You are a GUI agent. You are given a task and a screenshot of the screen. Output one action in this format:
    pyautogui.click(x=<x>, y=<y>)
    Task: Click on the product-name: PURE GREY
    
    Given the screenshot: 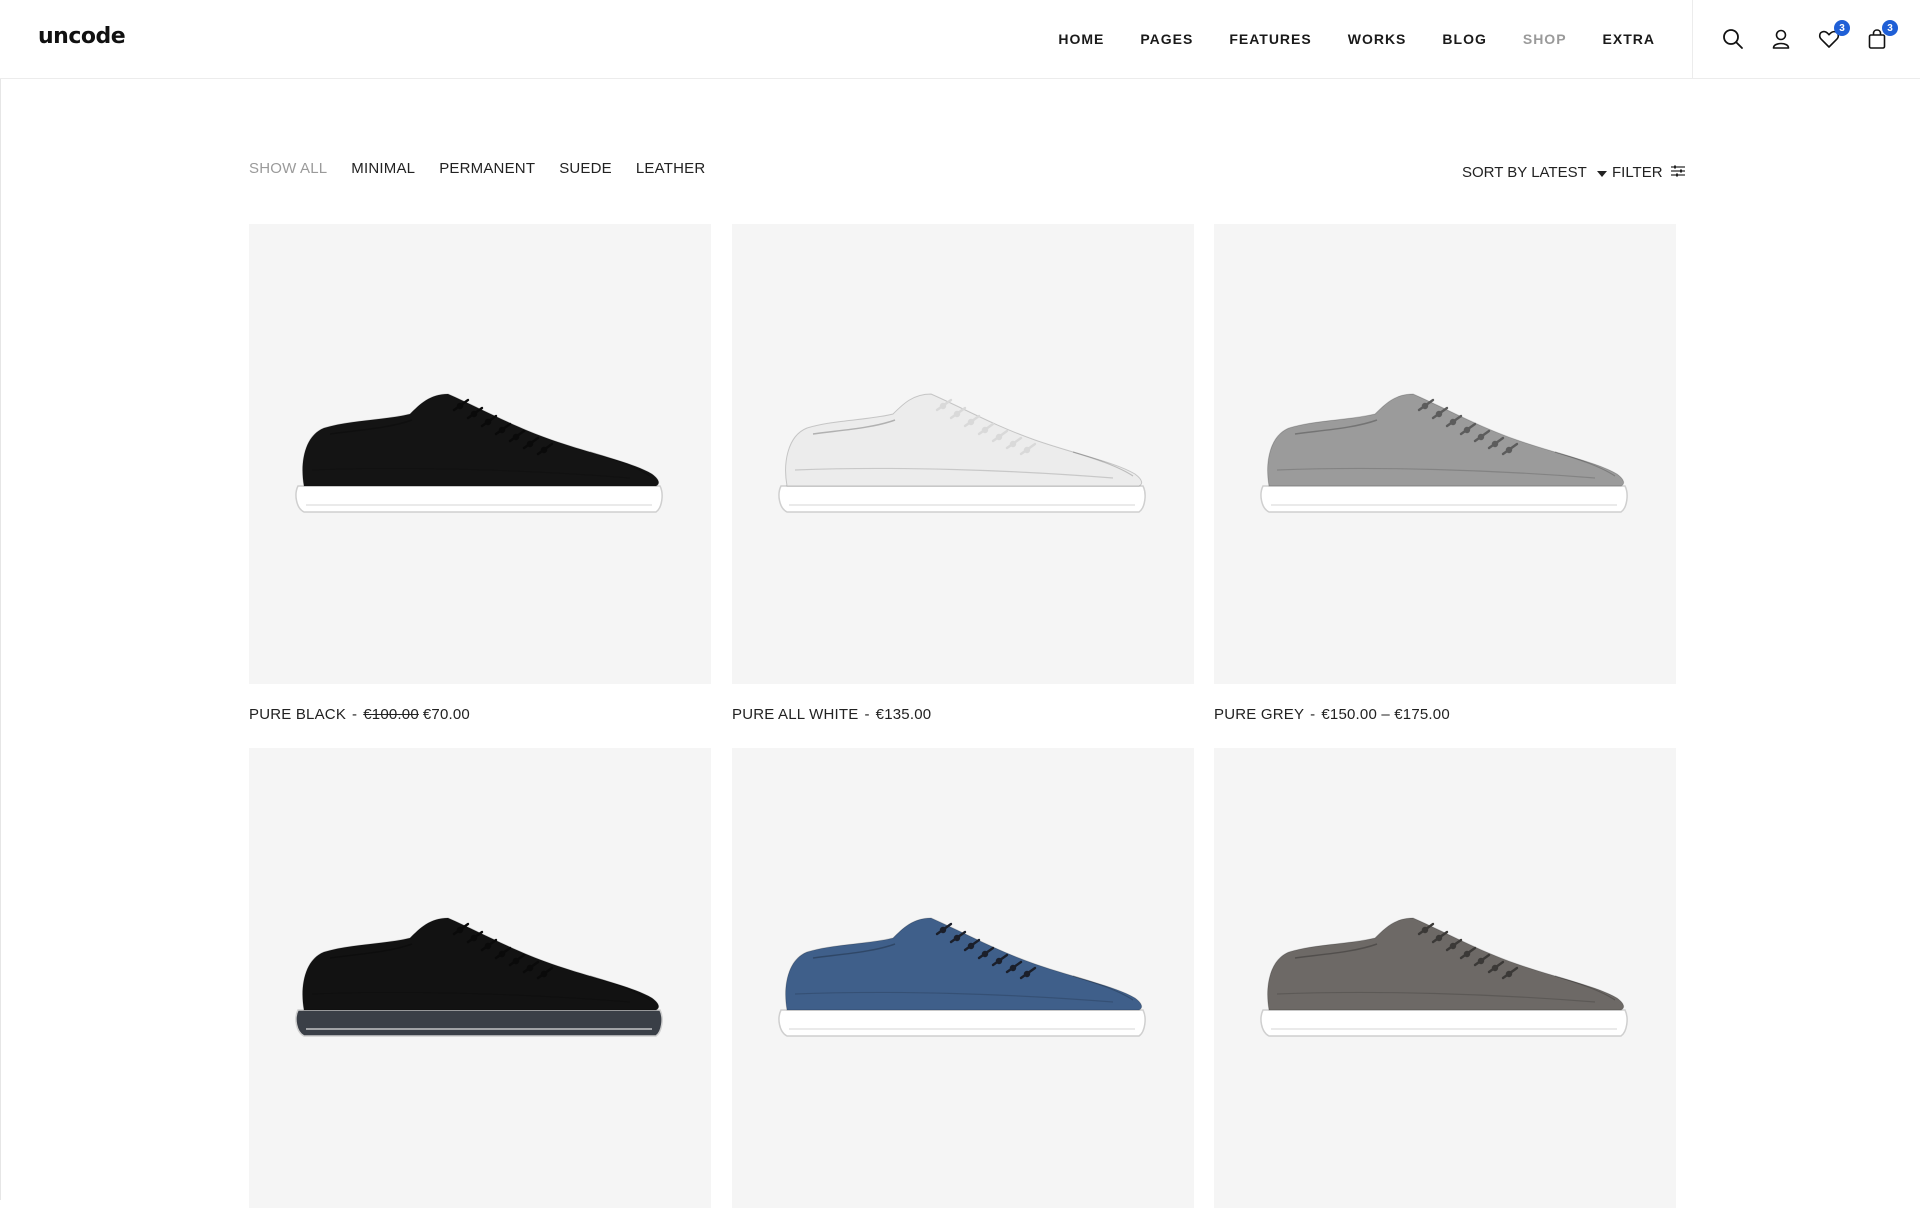 What is the action you would take?
    pyautogui.click(x=1259, y=714)
    